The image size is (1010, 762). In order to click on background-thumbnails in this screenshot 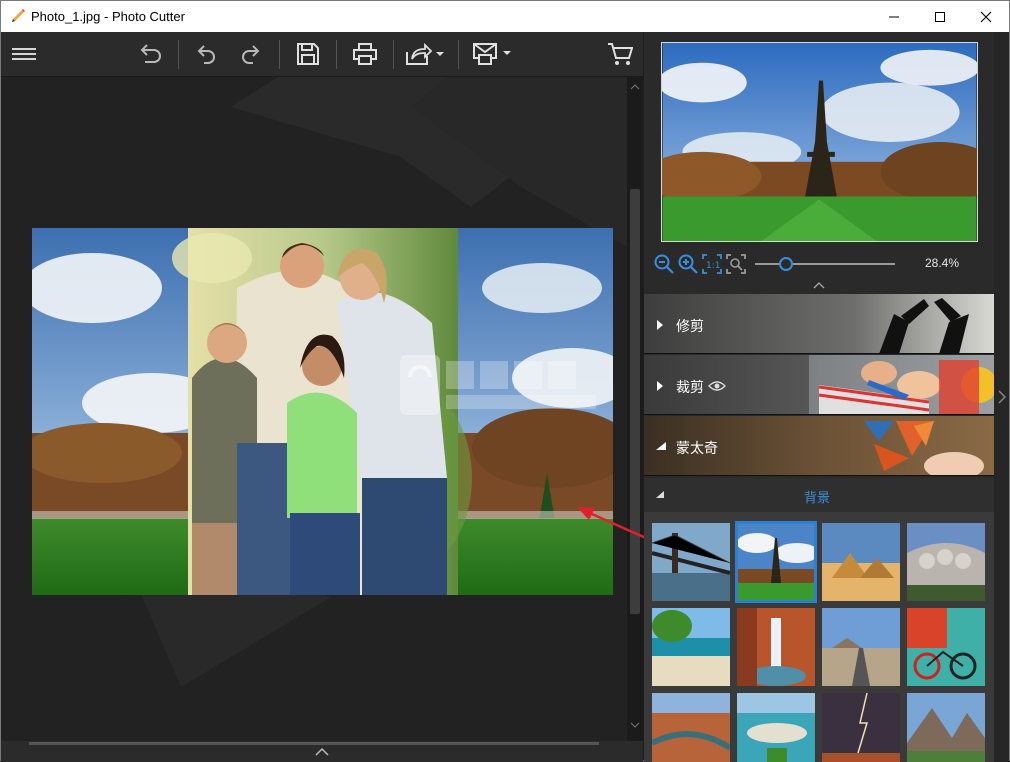, I will do `click(819, 637)`.